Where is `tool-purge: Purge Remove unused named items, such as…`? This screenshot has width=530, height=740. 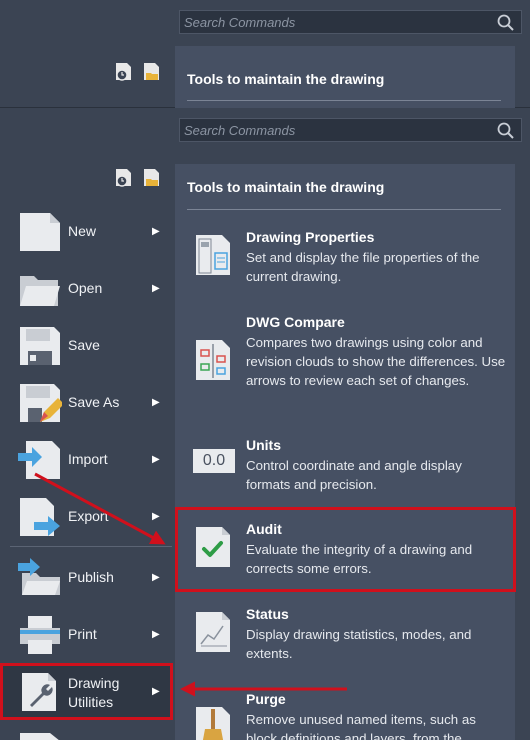
tool-purge: Purge Remove unused named items, such as… is located at coordinates (350, 715).